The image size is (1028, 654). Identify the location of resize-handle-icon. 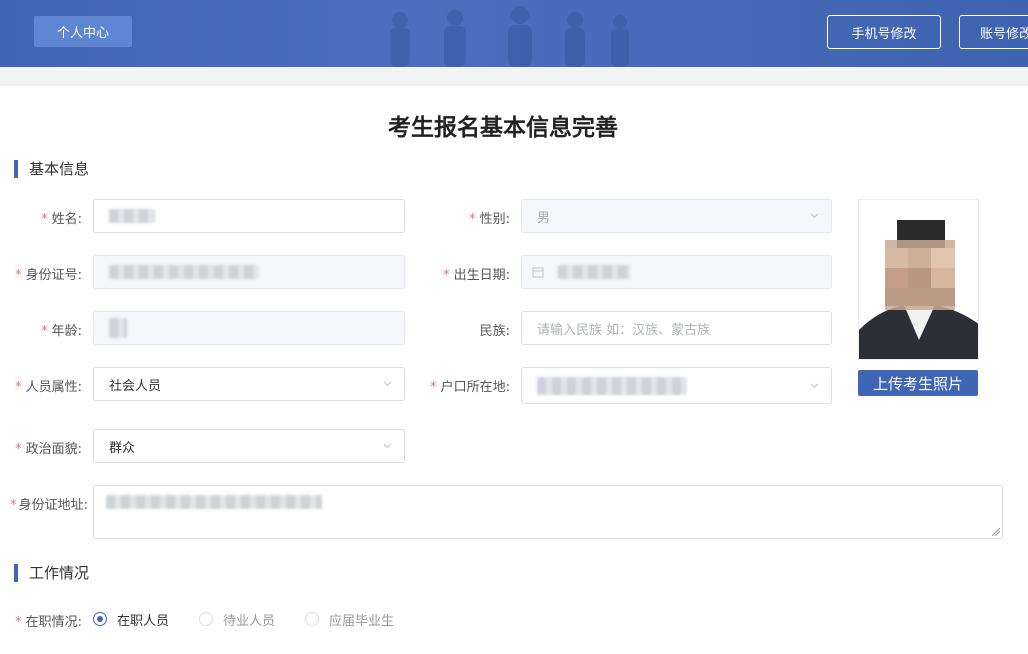
(996, 532).